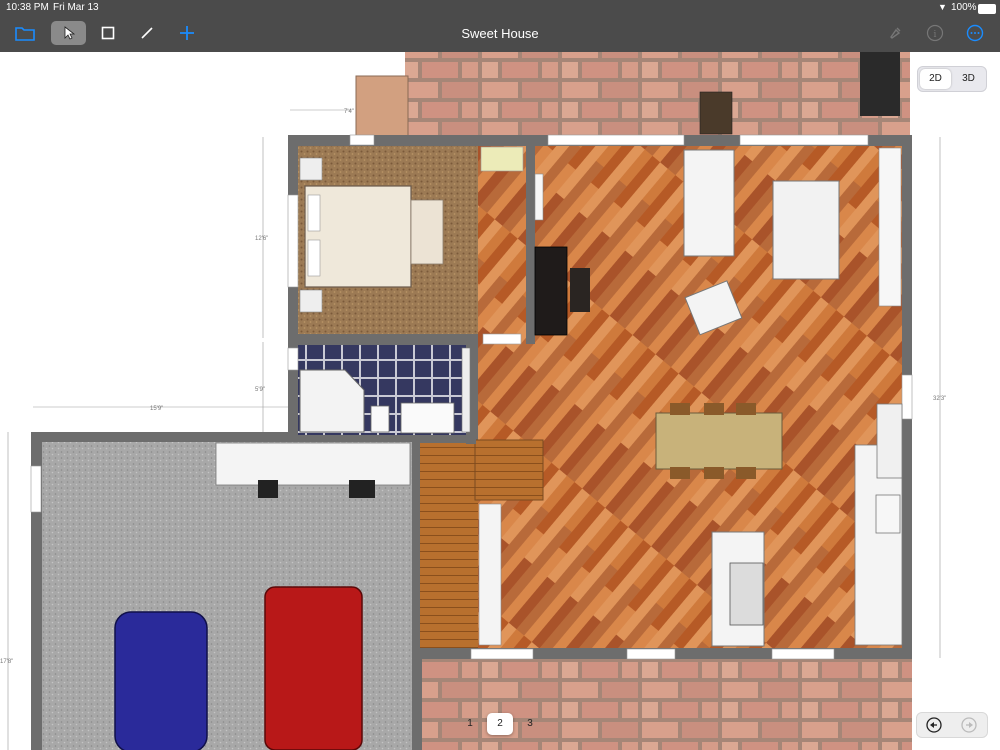 The image size is (1000, 750). I want to click on red-truck, so click(313, 668).